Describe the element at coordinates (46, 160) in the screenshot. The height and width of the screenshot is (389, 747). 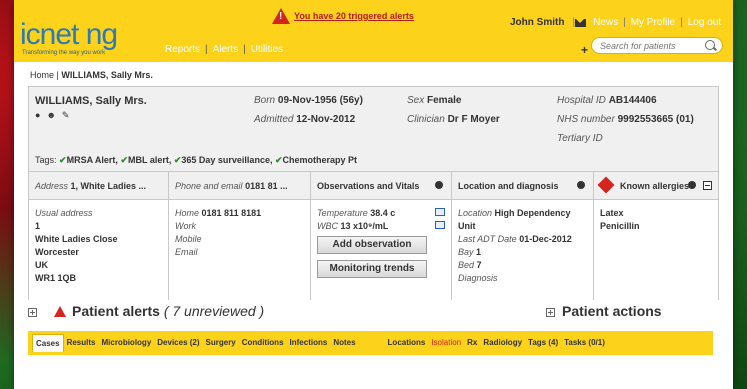
I see `tags-label: Tags:` at that location.